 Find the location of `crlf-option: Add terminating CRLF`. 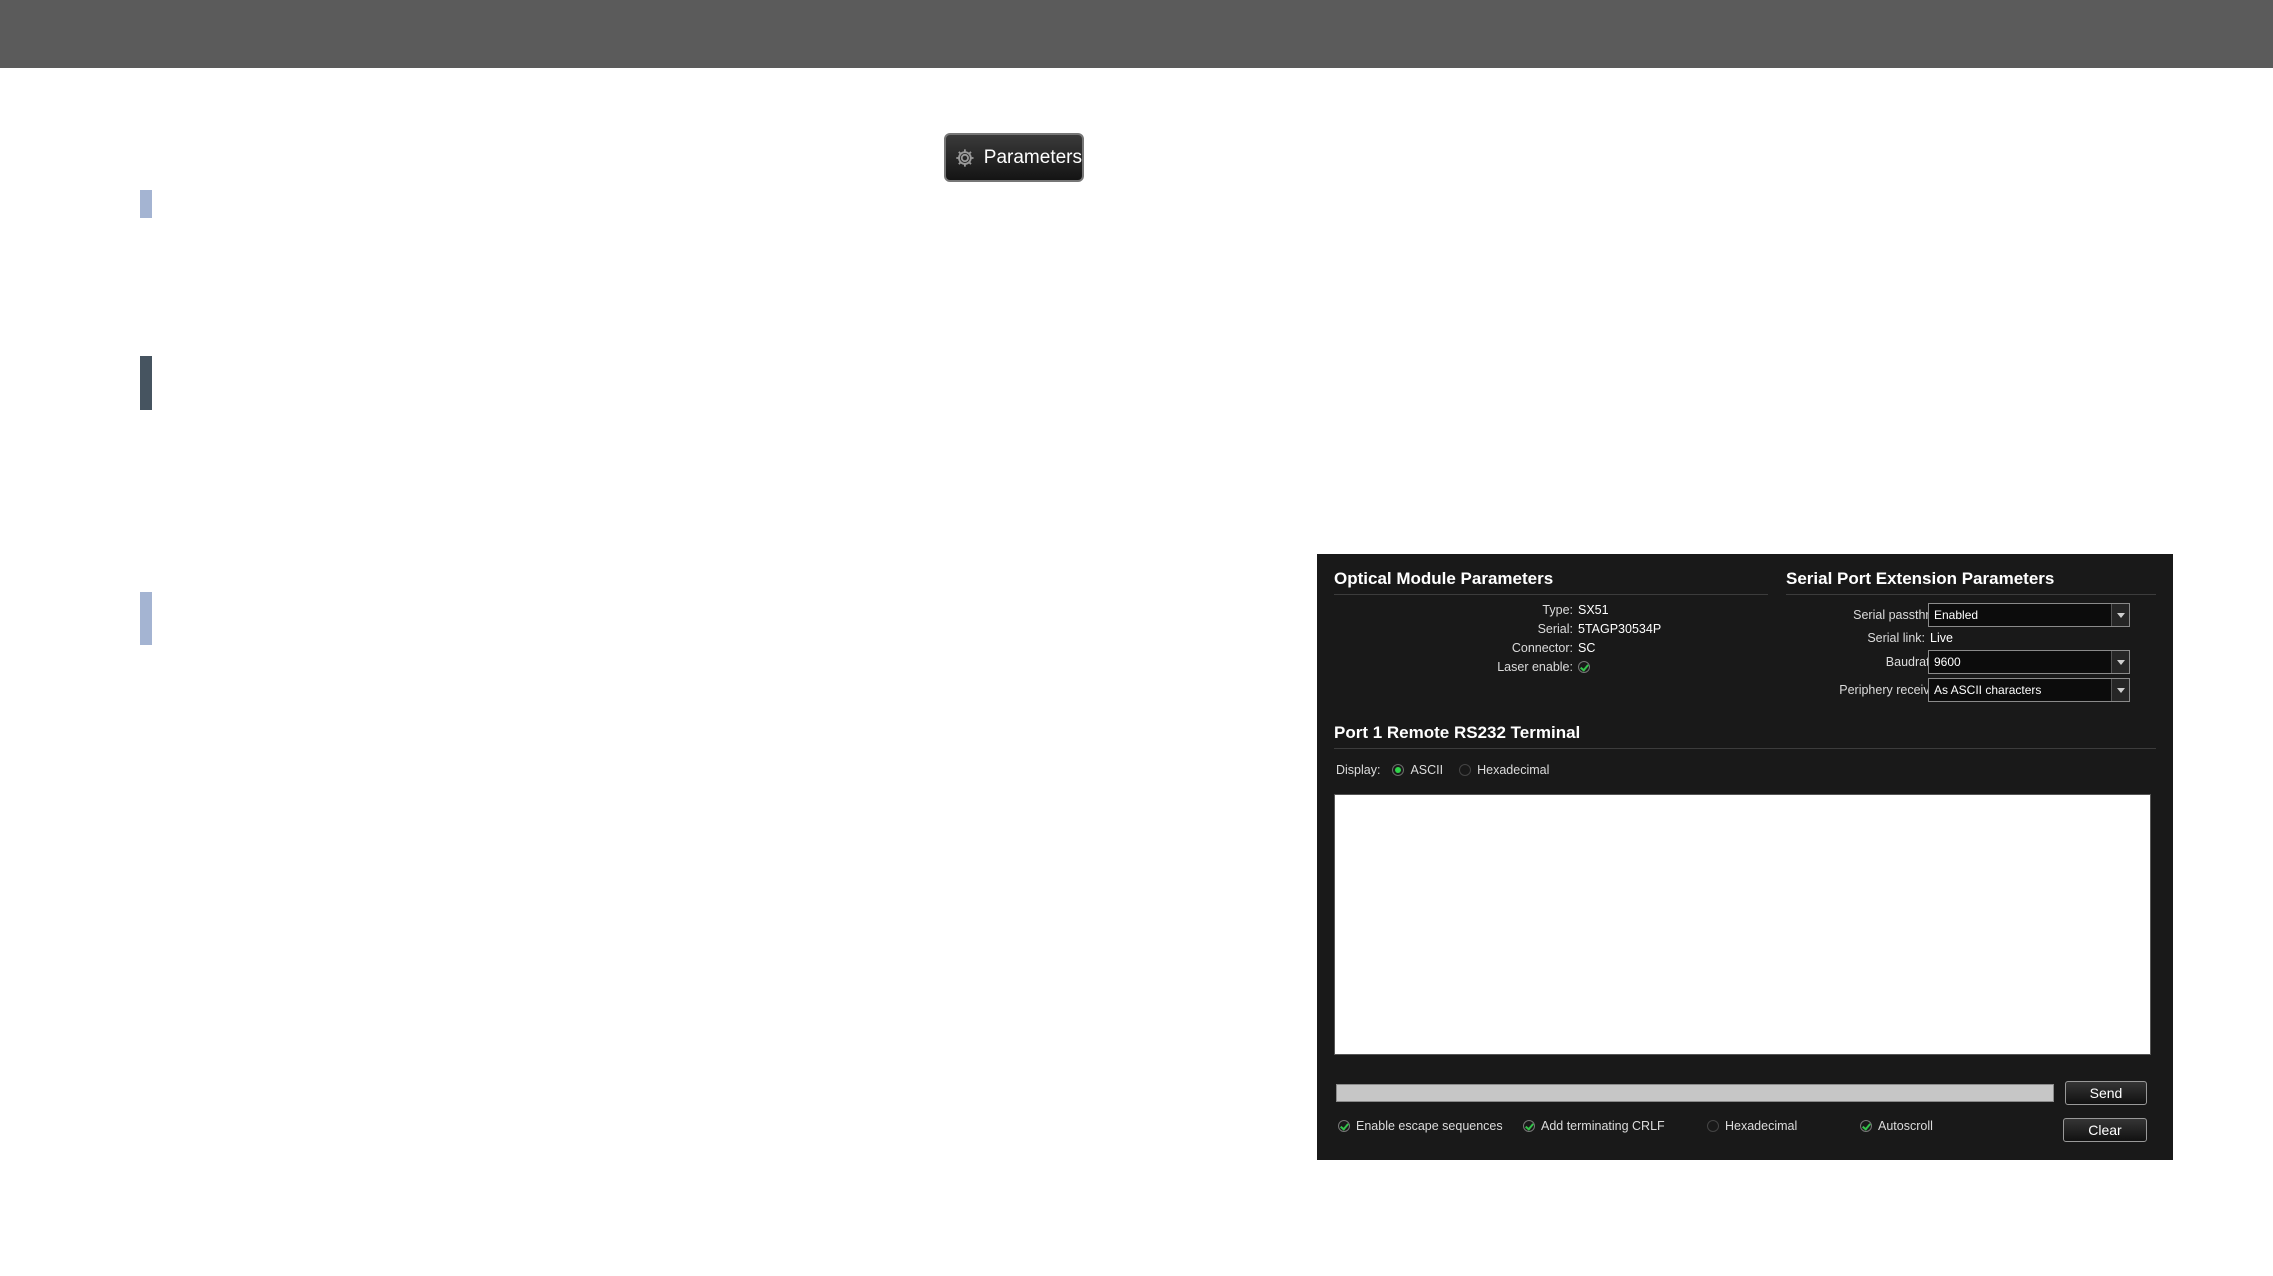

crlf-option: Add terminating CRLF is located at coordinates (1594, 1126).